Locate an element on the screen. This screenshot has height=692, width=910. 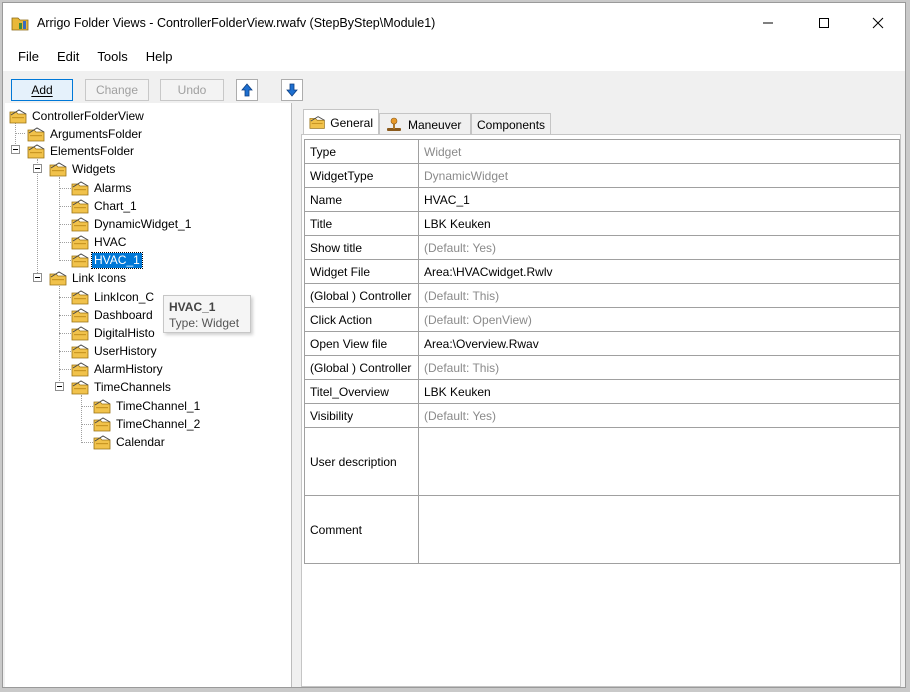
tree-item-widgets: Widgets is located at coordinates (83, 169).